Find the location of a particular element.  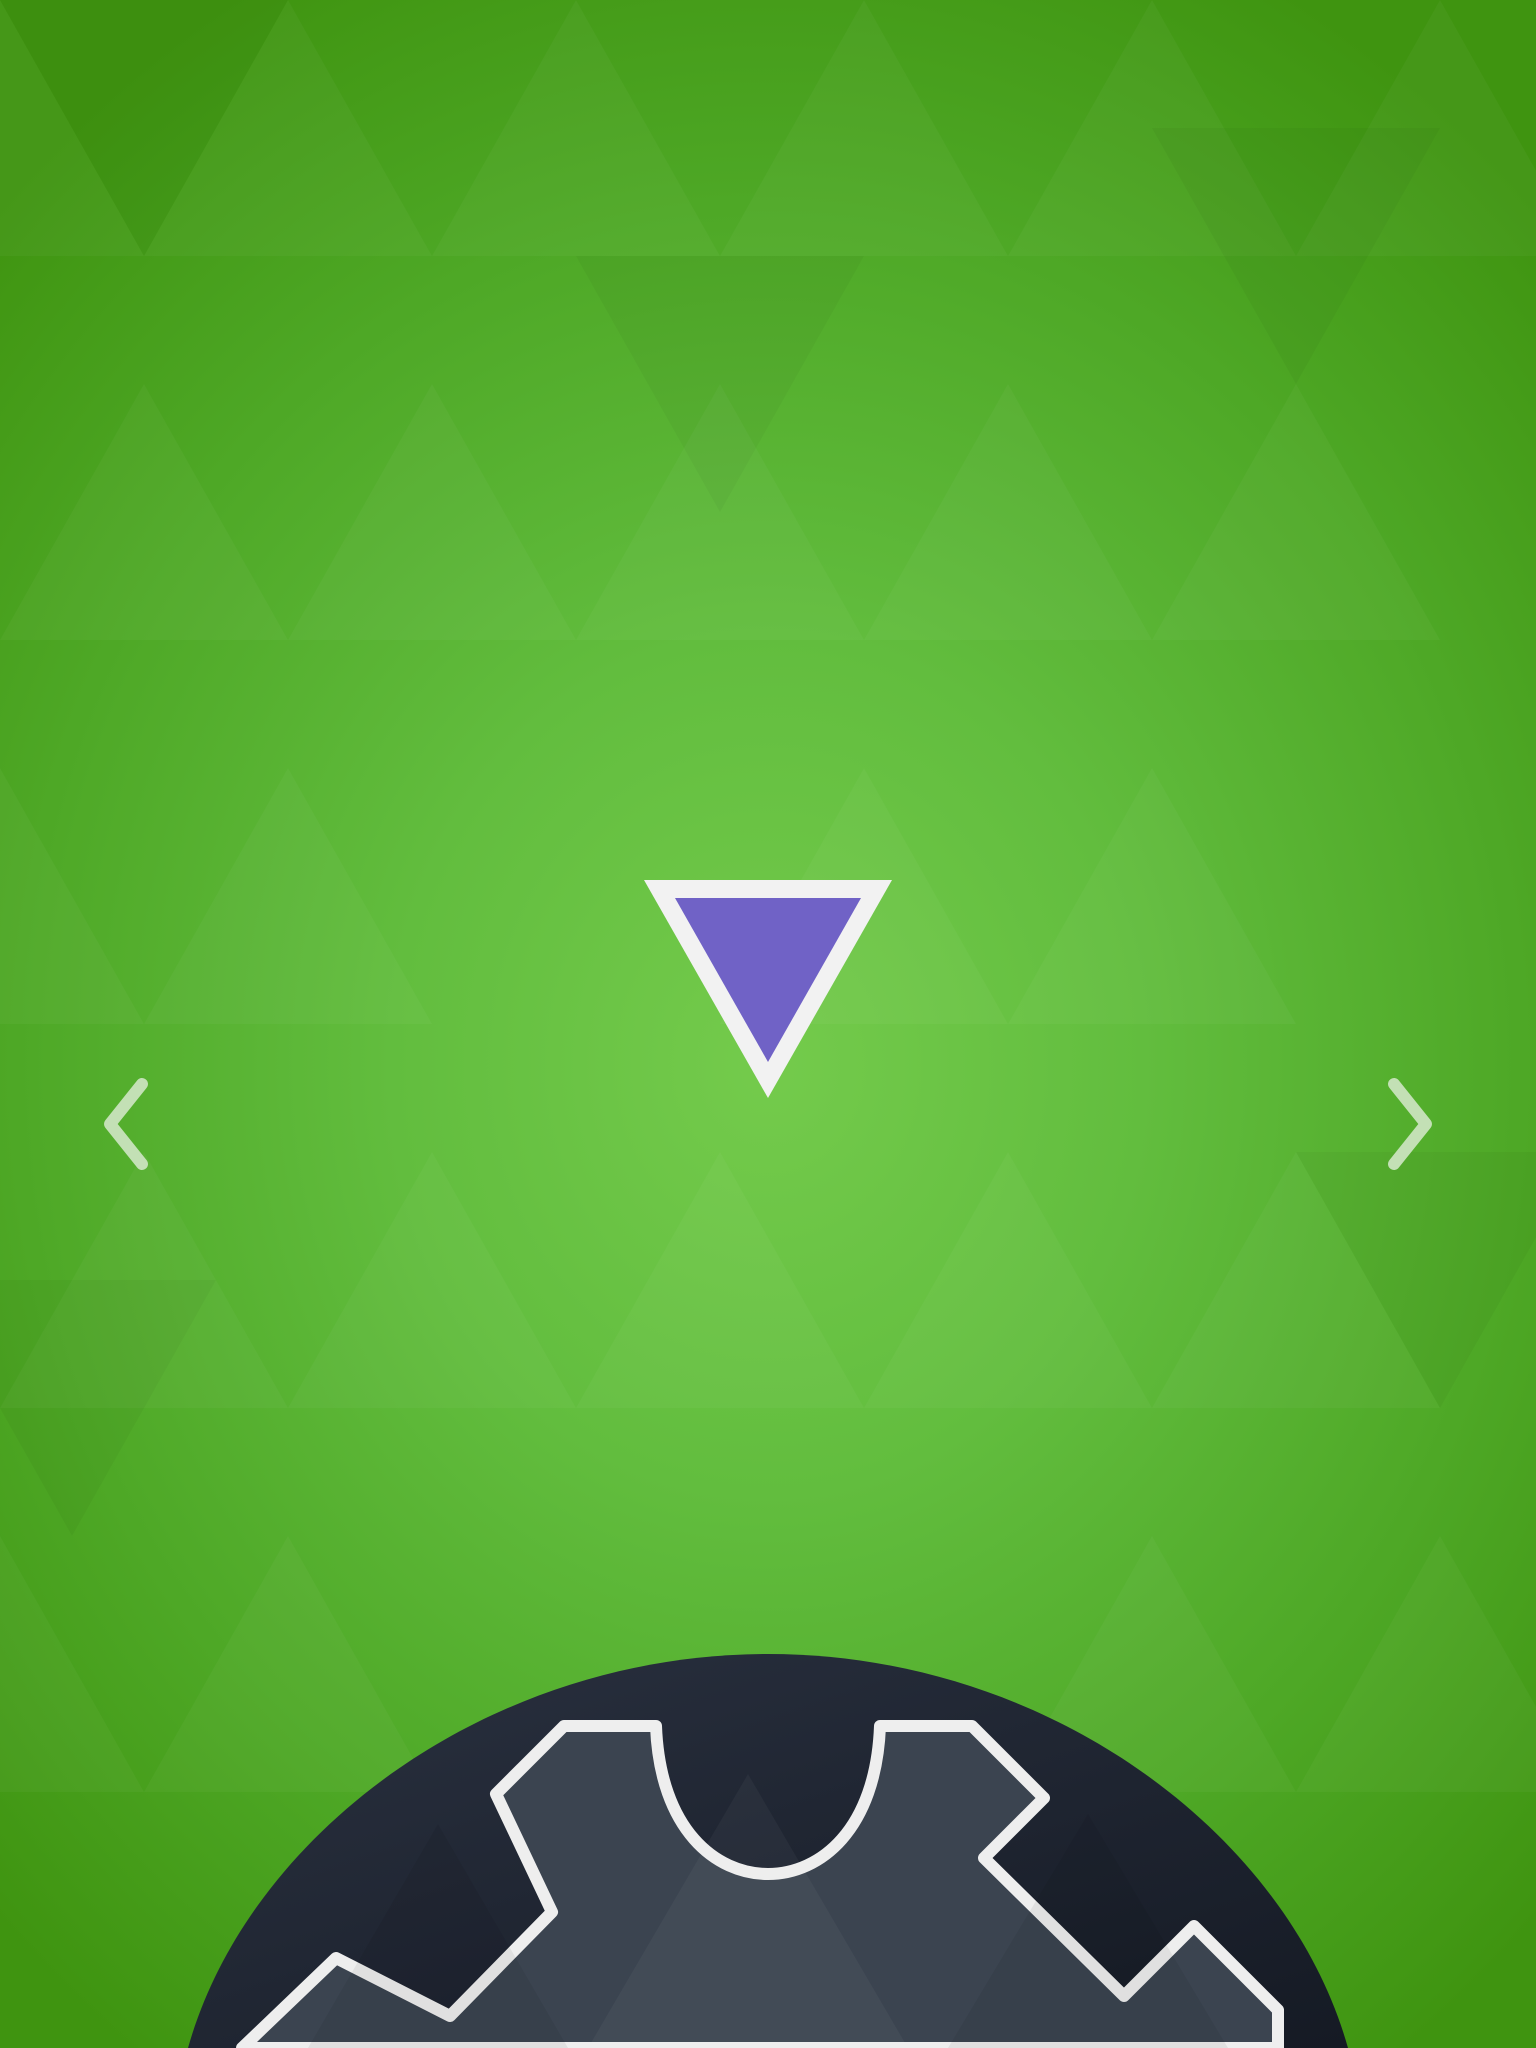

triangle-down-icon is located at coordinates (768, 989).